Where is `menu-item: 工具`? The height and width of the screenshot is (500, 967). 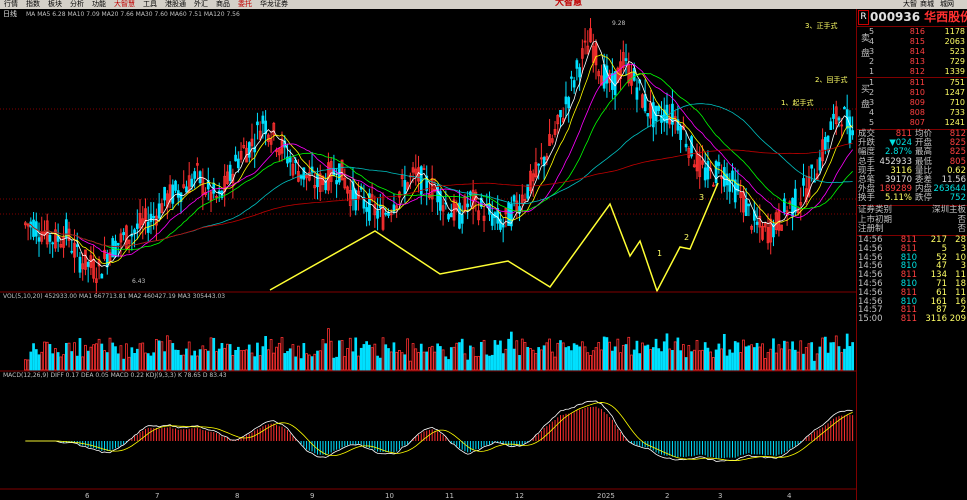
menu-item: 工具 is located at coordinates (150, 4).